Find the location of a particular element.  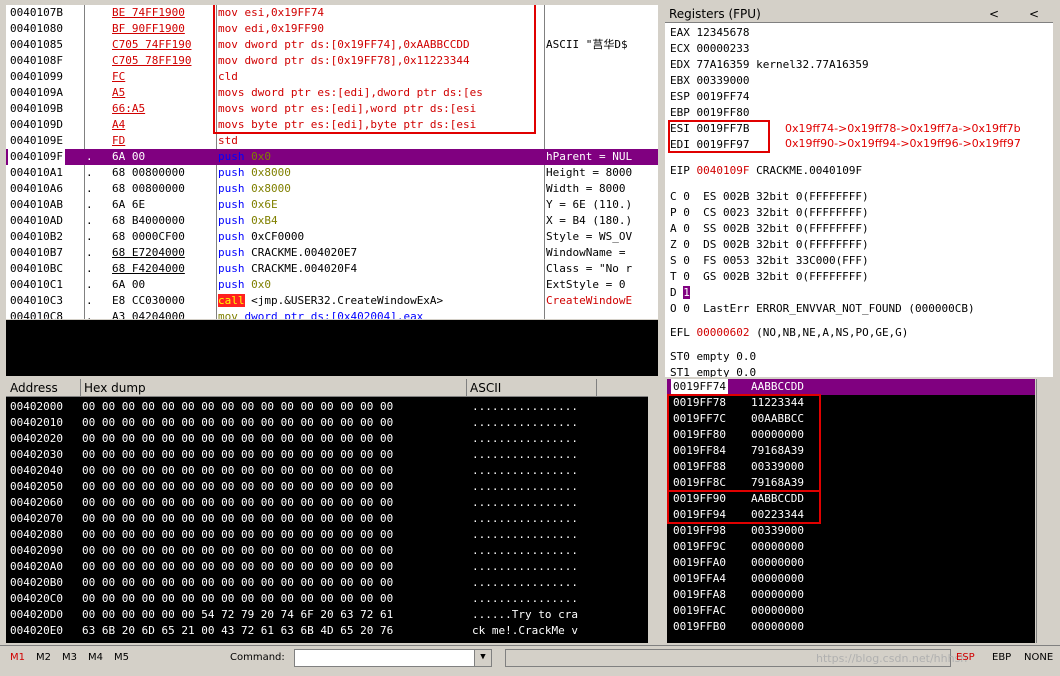

segment-line: S 0 FS 0053 32bit 33C000(FFF) is located at coordinates (769, 261).